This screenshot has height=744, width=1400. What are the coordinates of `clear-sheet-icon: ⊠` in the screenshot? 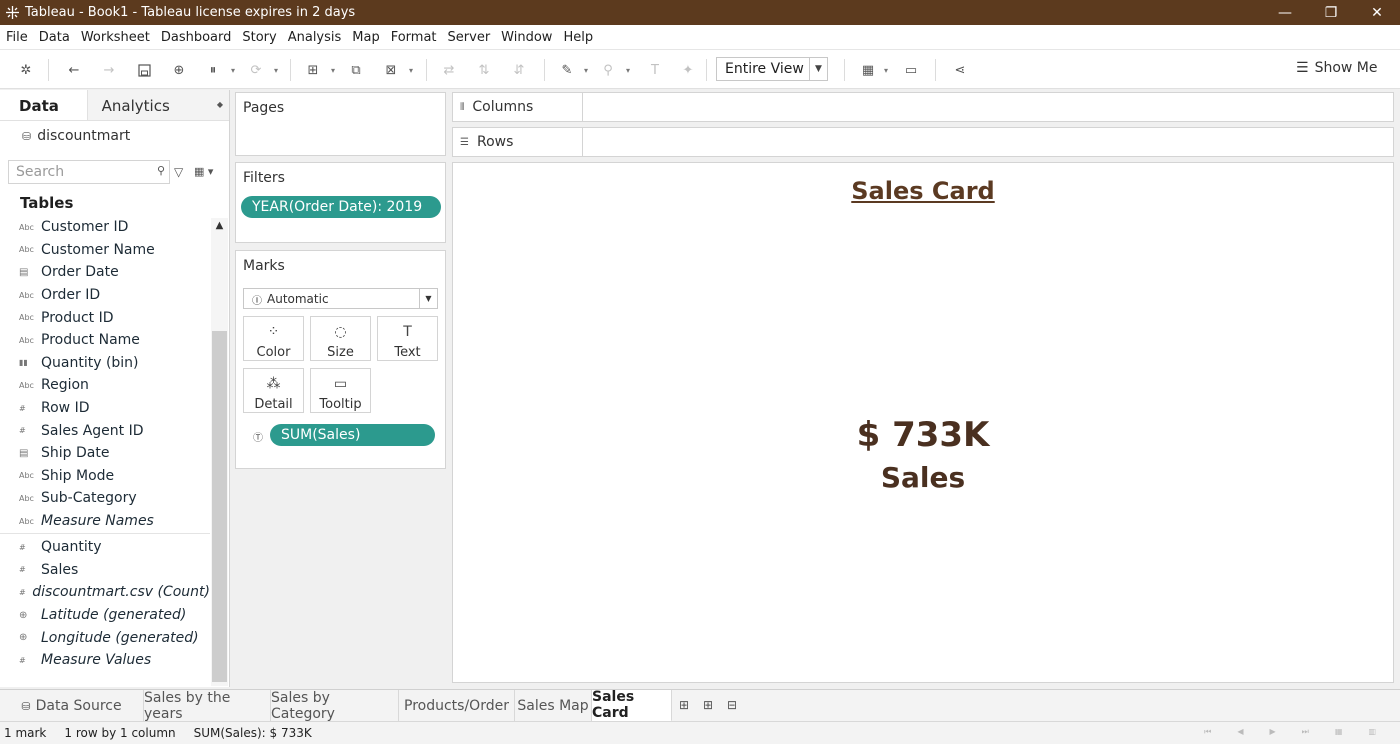 It's located at (391, 70).